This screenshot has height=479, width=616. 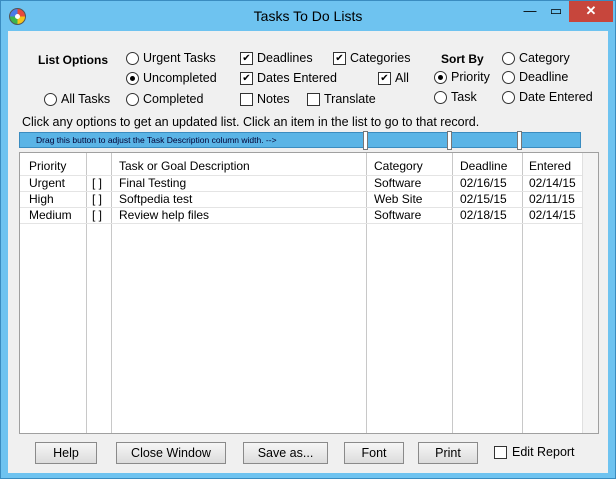 What do you see at coordinates (464, 97) in the screenshot?
I see `radio-label: Task` at bounding box center [464, 97].